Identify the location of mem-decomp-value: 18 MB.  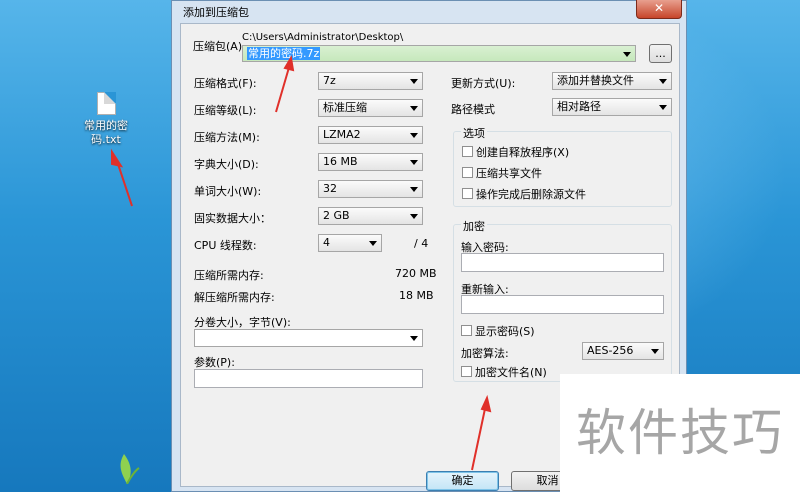
(416, 295).